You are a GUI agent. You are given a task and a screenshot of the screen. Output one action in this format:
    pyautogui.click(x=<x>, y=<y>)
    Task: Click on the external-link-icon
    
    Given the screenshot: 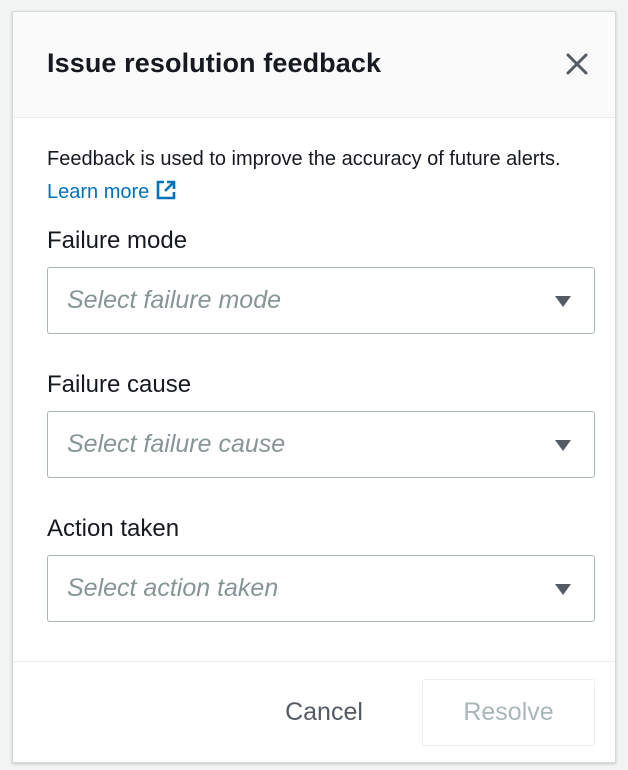 What is the action you would take?
    pyautogui.click(x=166, y=190)
    